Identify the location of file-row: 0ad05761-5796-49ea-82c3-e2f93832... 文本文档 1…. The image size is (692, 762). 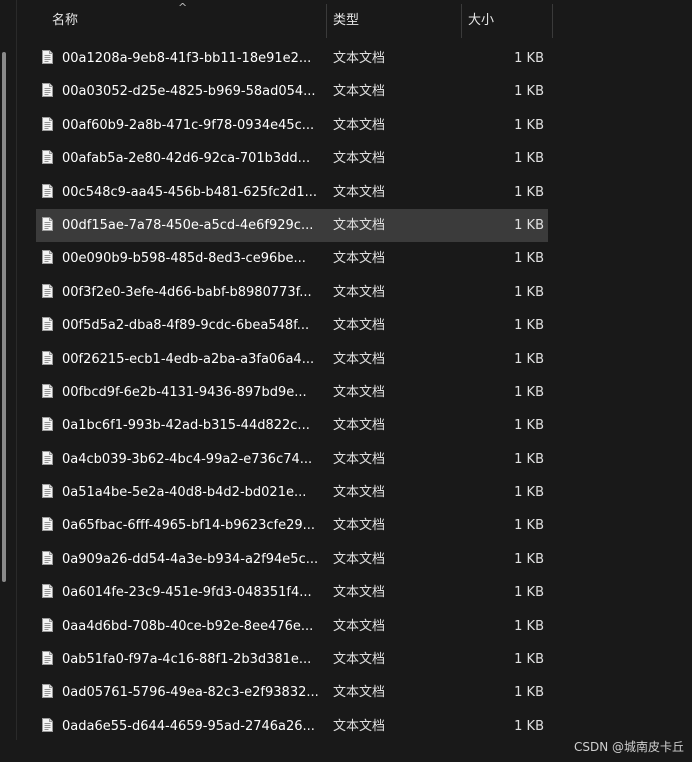
(292, 692).